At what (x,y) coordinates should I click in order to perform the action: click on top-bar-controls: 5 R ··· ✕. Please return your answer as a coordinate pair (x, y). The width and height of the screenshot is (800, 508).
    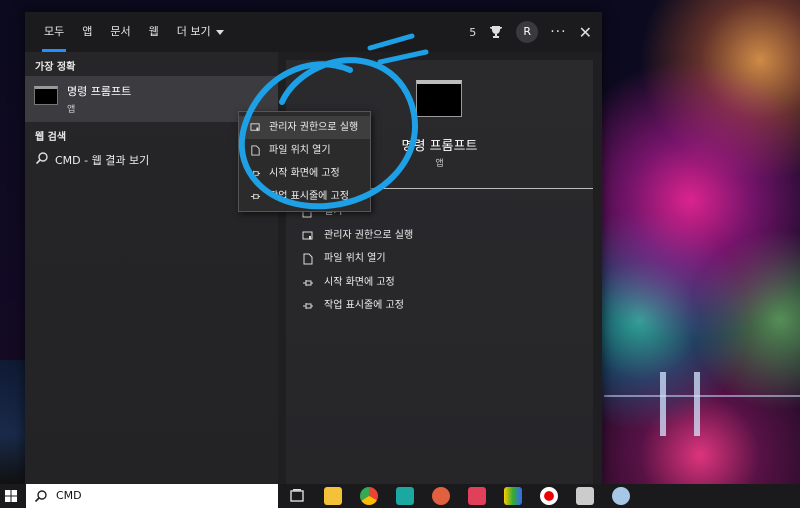
    Looking at the image, I should click on (530, 32).